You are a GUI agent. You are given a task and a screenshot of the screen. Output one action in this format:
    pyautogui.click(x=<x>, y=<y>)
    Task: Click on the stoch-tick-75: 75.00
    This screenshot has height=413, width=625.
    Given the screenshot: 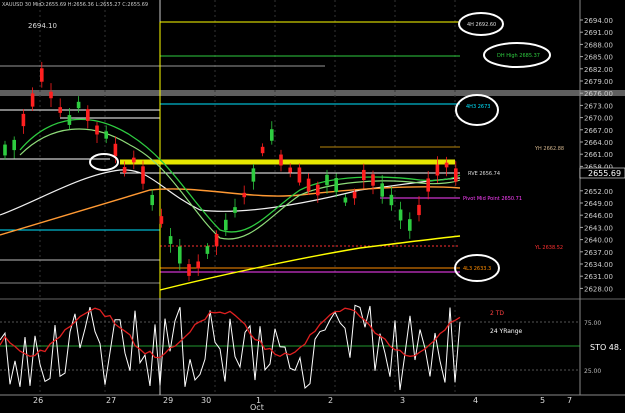 What is the action you would take?
    pyautogui.click(x=592, y=323)
    